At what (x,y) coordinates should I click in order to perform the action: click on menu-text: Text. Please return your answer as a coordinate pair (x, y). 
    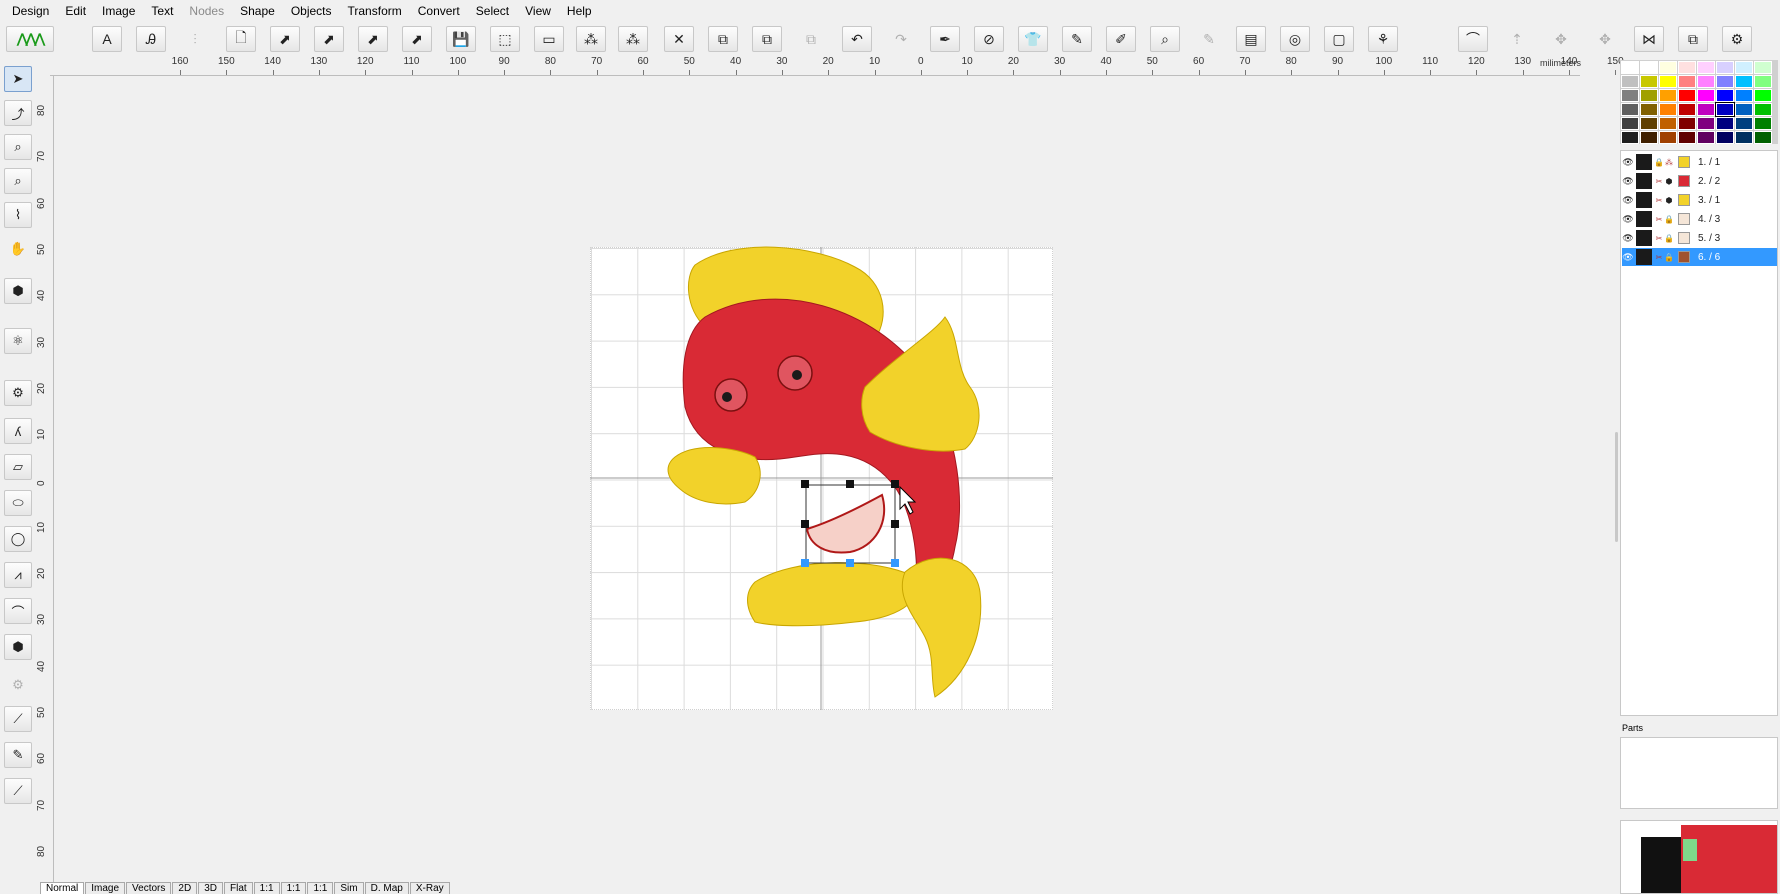
    Looking at the image, I should click on (162, 11).